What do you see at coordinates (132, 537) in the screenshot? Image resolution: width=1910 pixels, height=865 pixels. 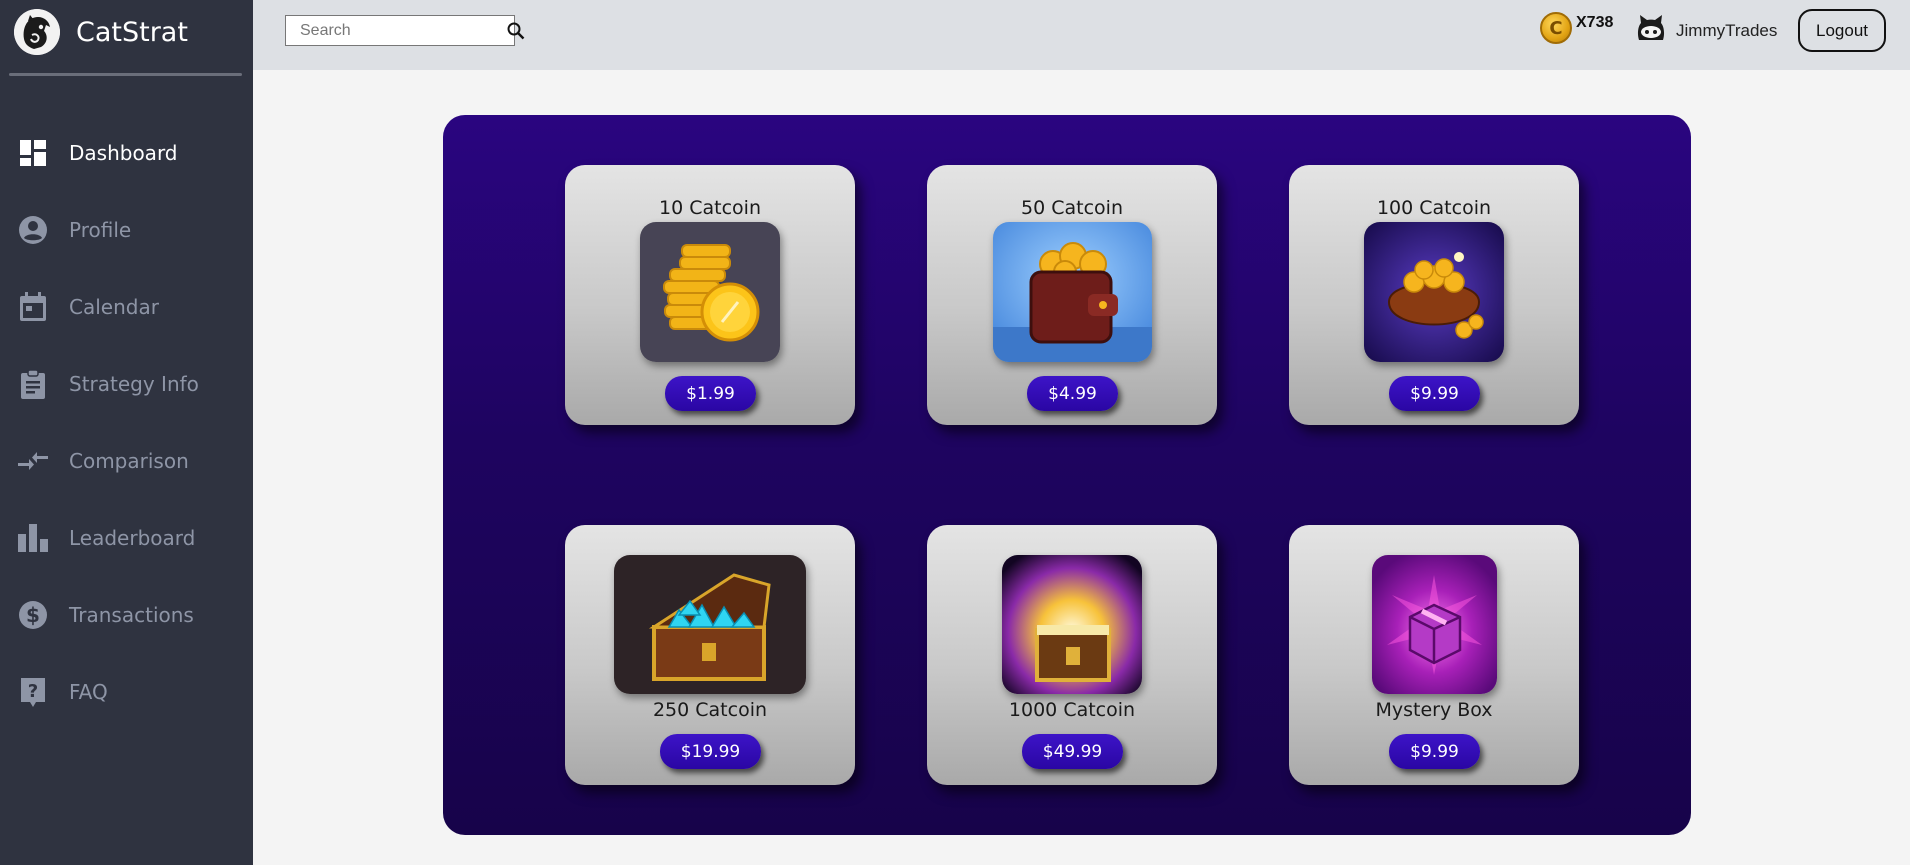 I see `sidebar-item-label: Leaderboard` at bounding box center [132, 537].